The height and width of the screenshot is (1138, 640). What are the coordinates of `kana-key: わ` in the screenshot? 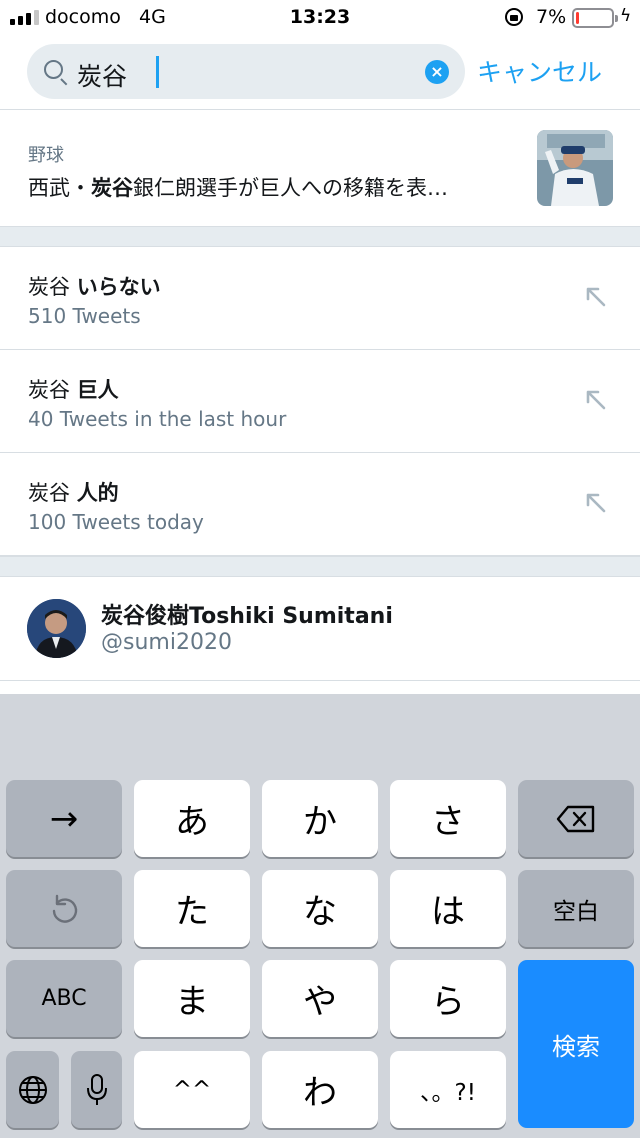 It's located at (320, 1089).